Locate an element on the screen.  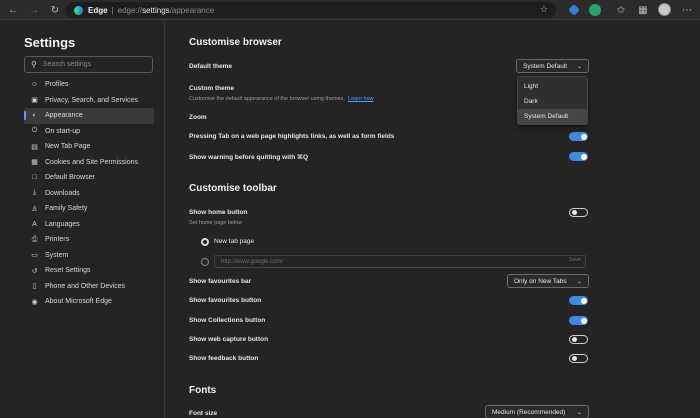
collections-icon: ▦ is located at coordinates (643, 10).